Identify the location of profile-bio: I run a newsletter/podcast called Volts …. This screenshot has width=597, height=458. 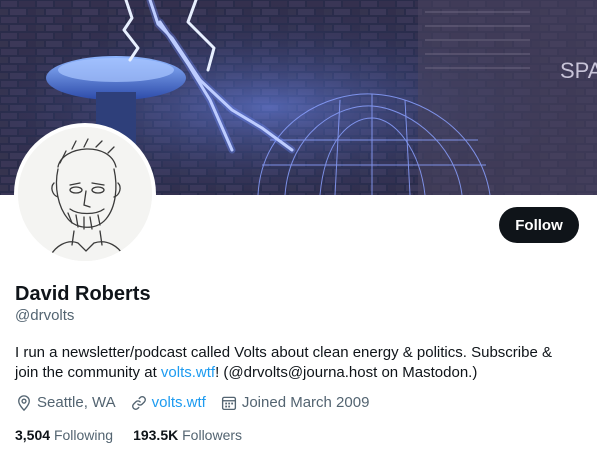
(295, 363).